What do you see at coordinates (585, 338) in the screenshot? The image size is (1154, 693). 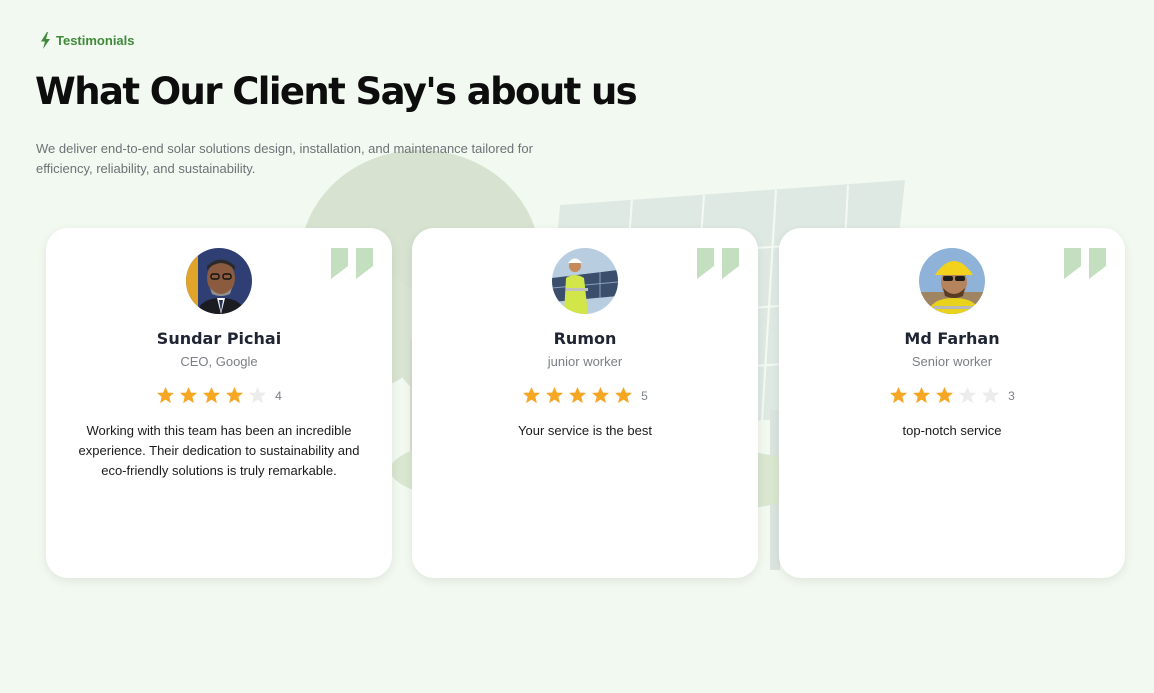 I see `reviewer-name: Rumon` at bounding box center [585, 338].